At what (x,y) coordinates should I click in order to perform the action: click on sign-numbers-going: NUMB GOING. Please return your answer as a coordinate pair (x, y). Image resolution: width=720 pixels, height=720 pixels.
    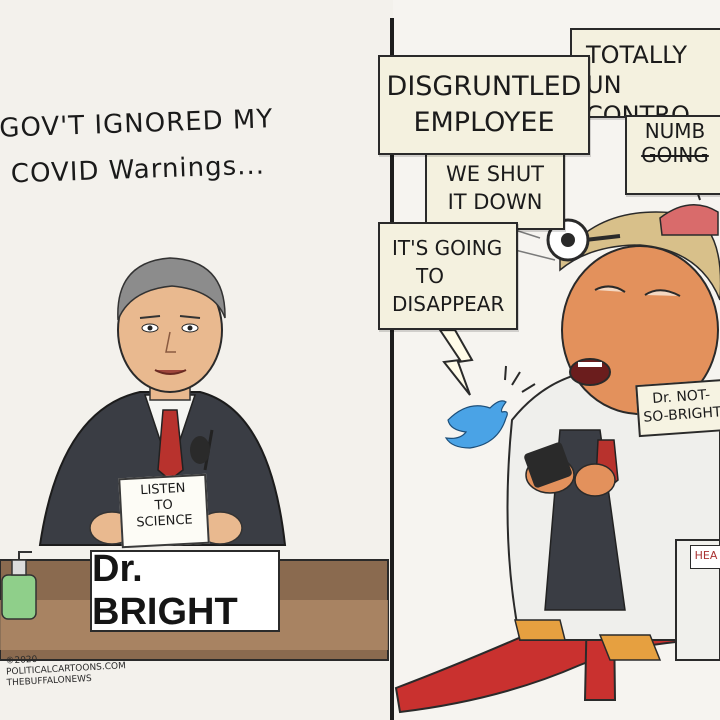
    Looking at the image, I should click on (672, 155).